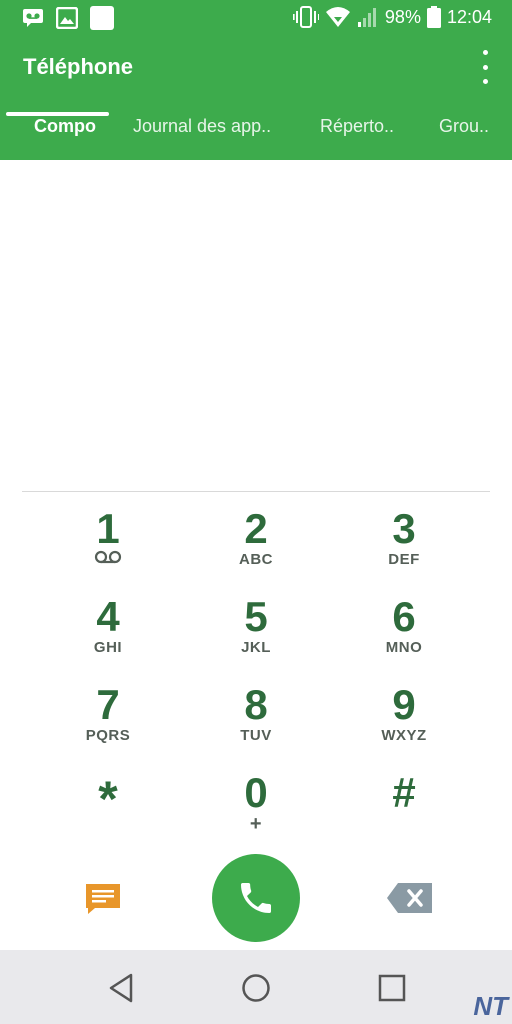 Image resolution: width=512 pixels, height=1024 pixels. Describe the element at coordinates (357, 126) in the screenshot. I see `tab-contacts: Réperto..` at that location.